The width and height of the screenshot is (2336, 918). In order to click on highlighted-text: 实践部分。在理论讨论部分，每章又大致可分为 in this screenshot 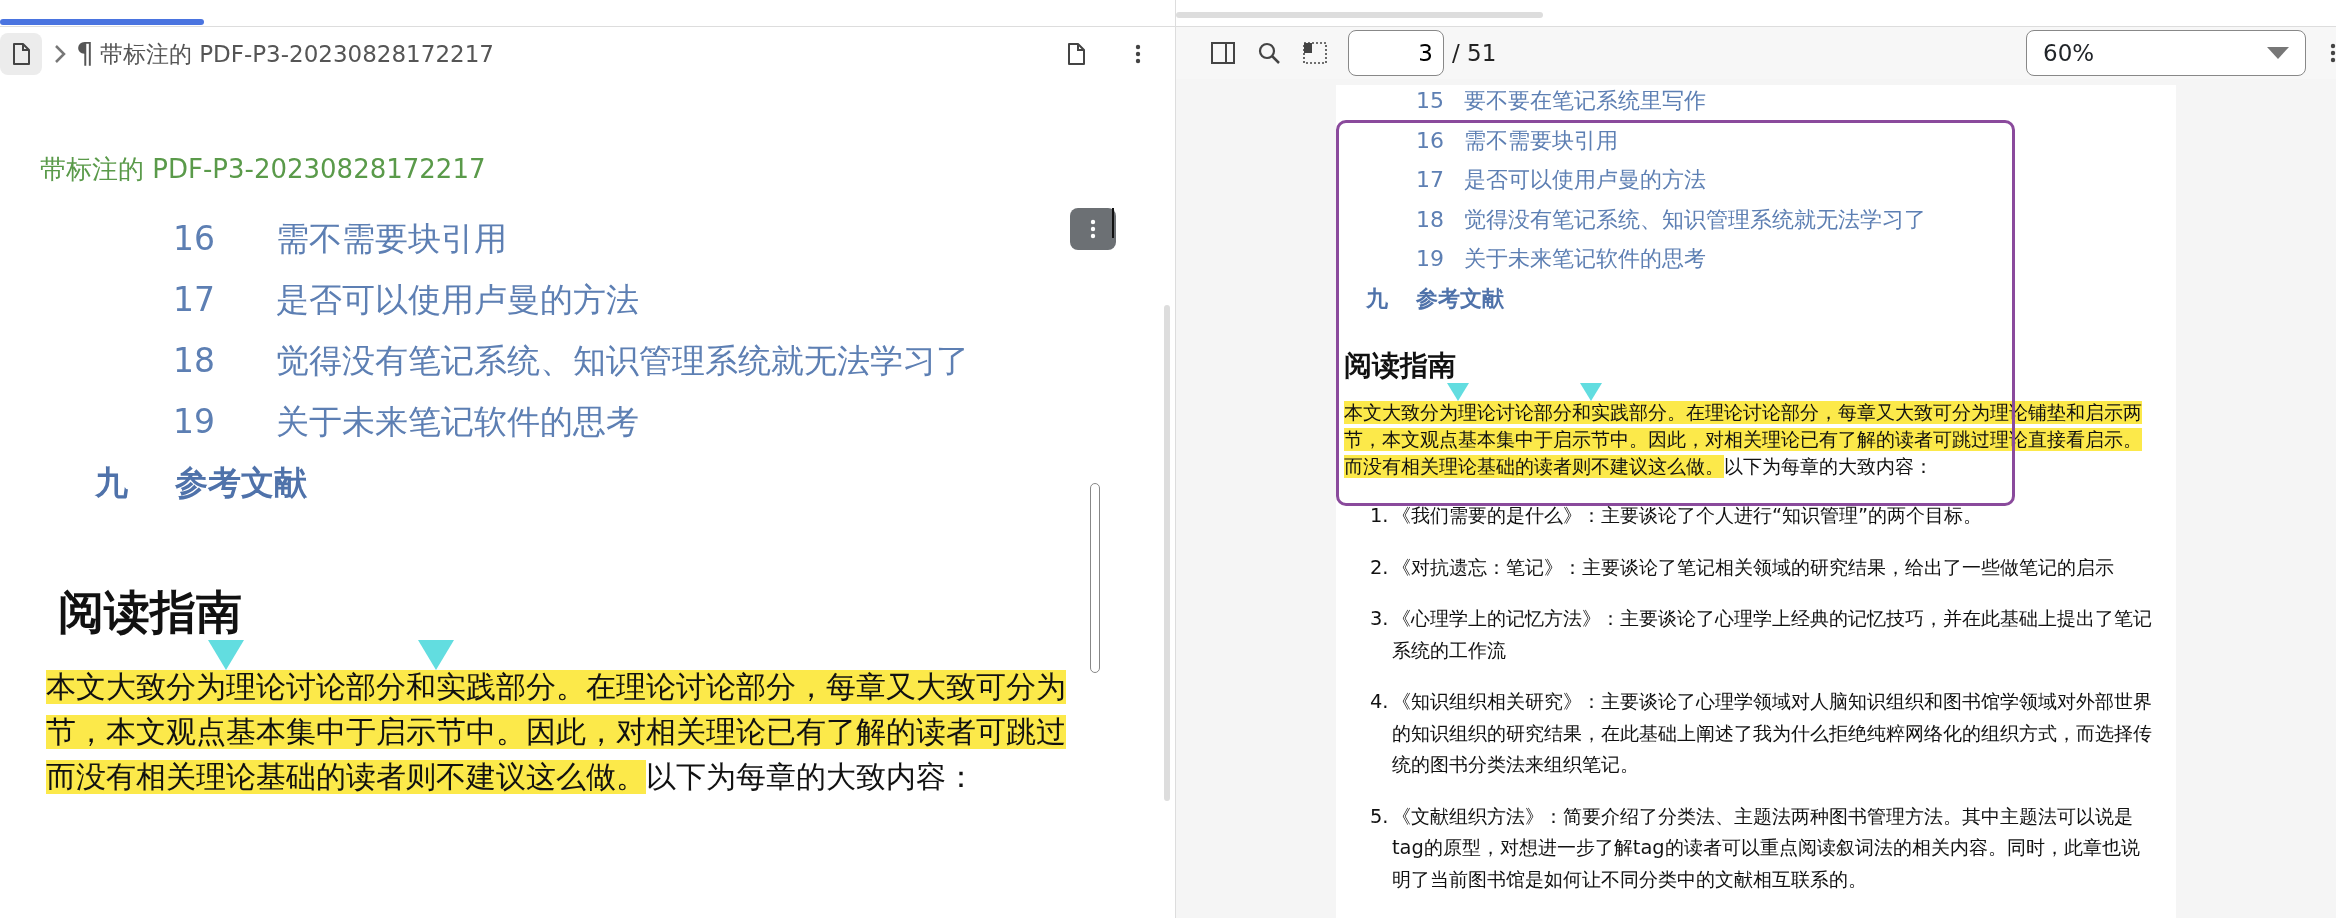, I will do `click(751, 687)`.